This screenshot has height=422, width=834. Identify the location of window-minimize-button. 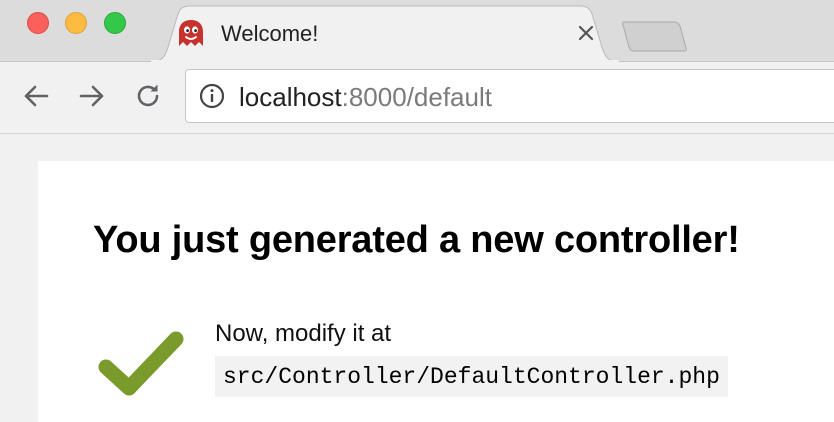
(76, 23).